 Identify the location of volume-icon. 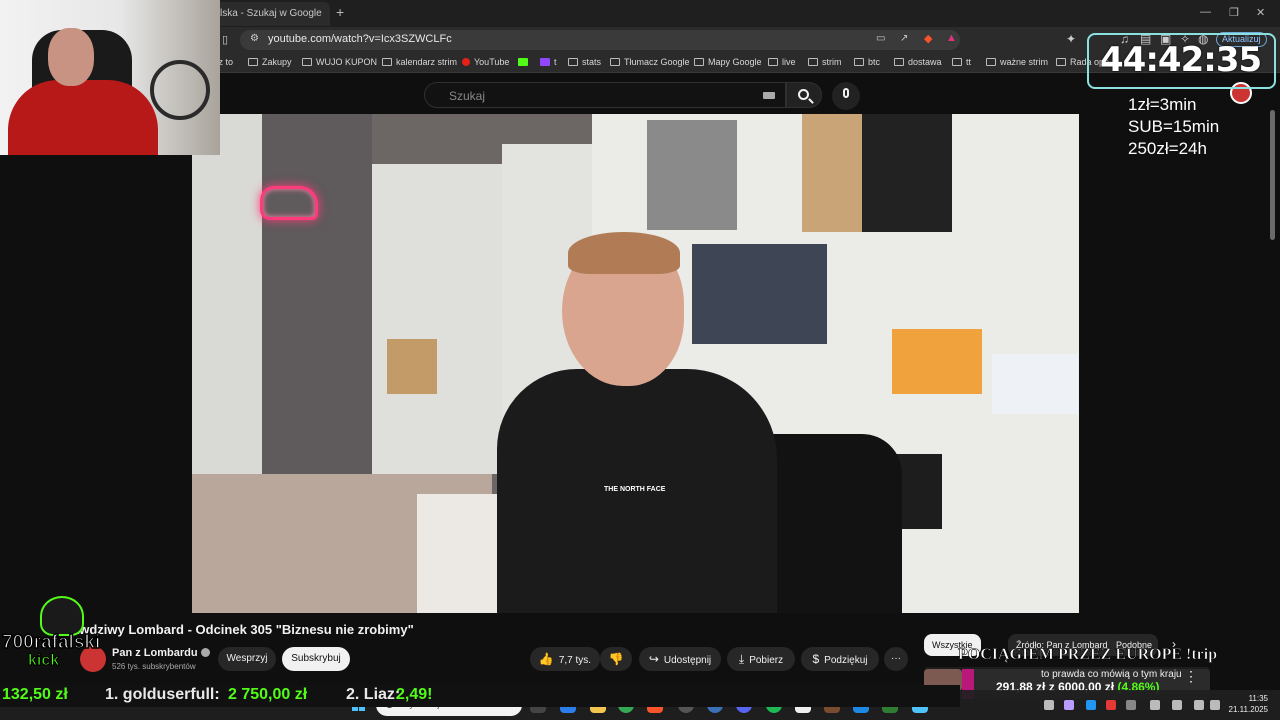
(1215, 705).